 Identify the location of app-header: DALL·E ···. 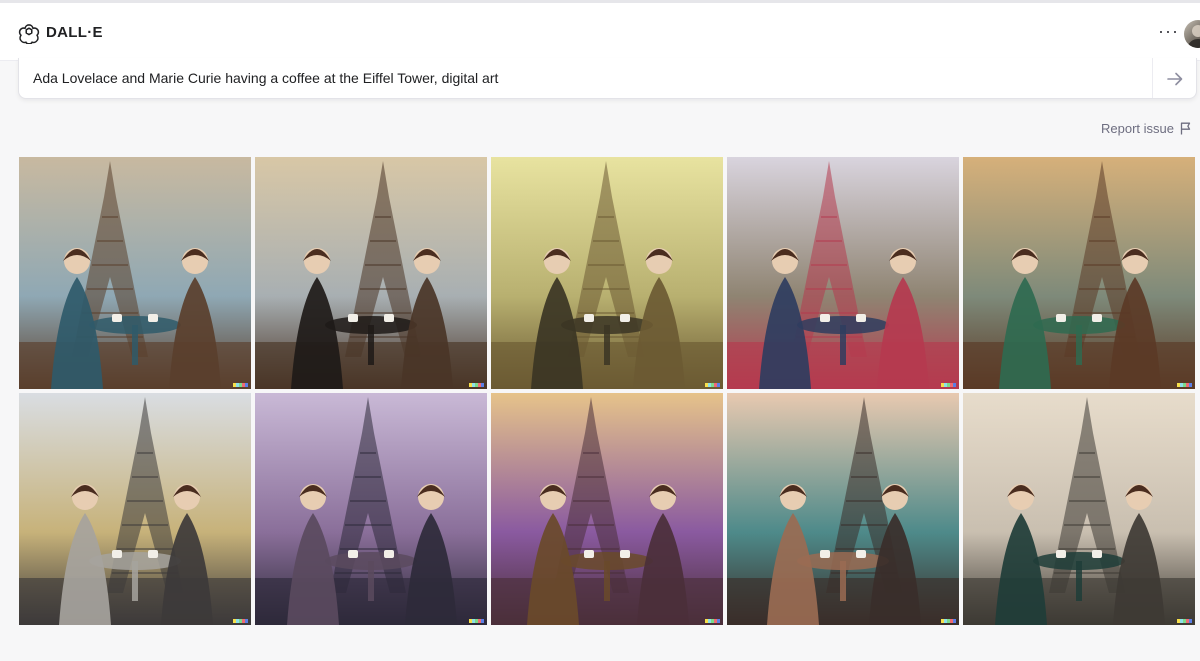
(600, 32).